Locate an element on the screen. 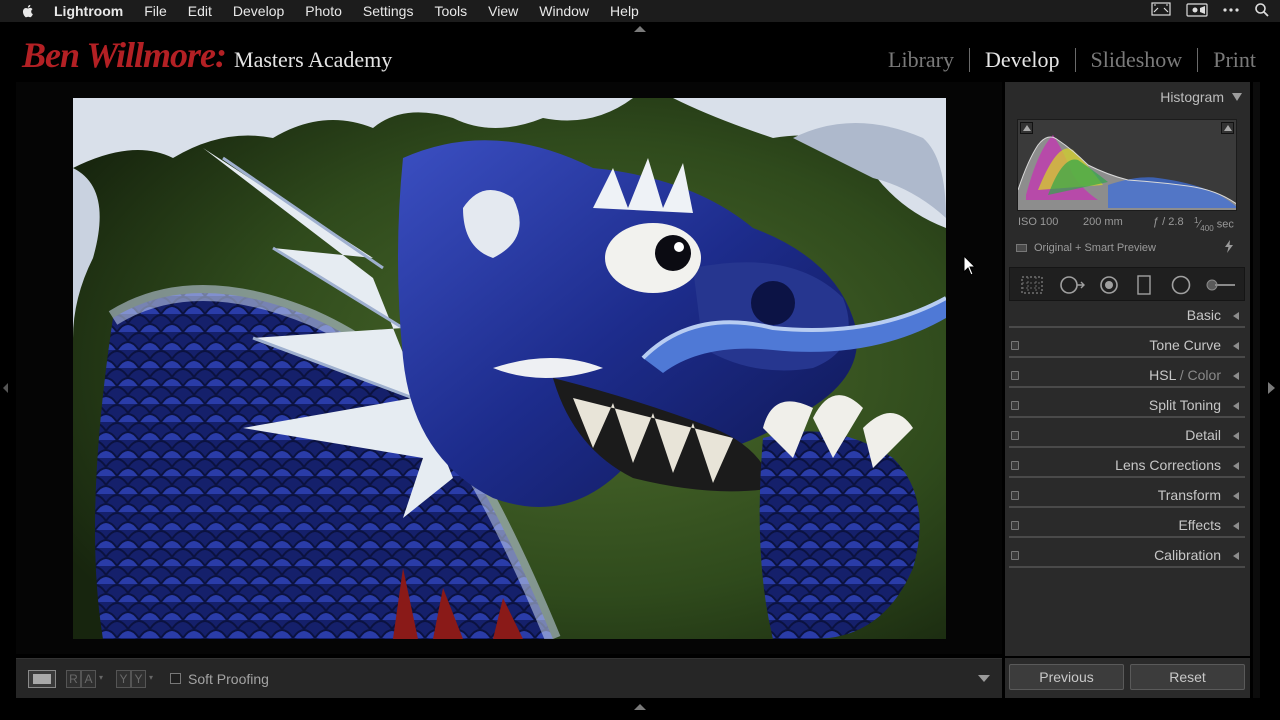  red-eye-icon is located at coordinates (1109, 285).